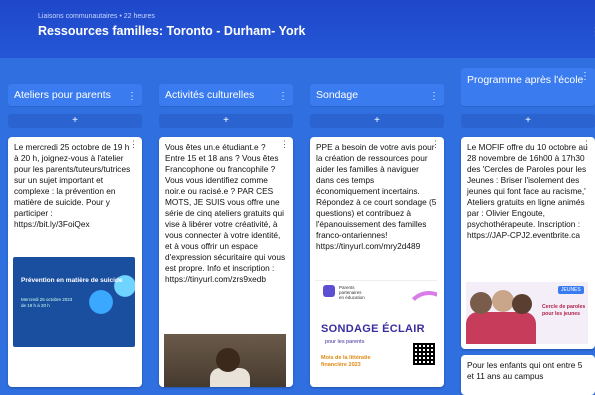  I want to click on image-footer: Mois de la littératie financière 2023, so click(346, 361).